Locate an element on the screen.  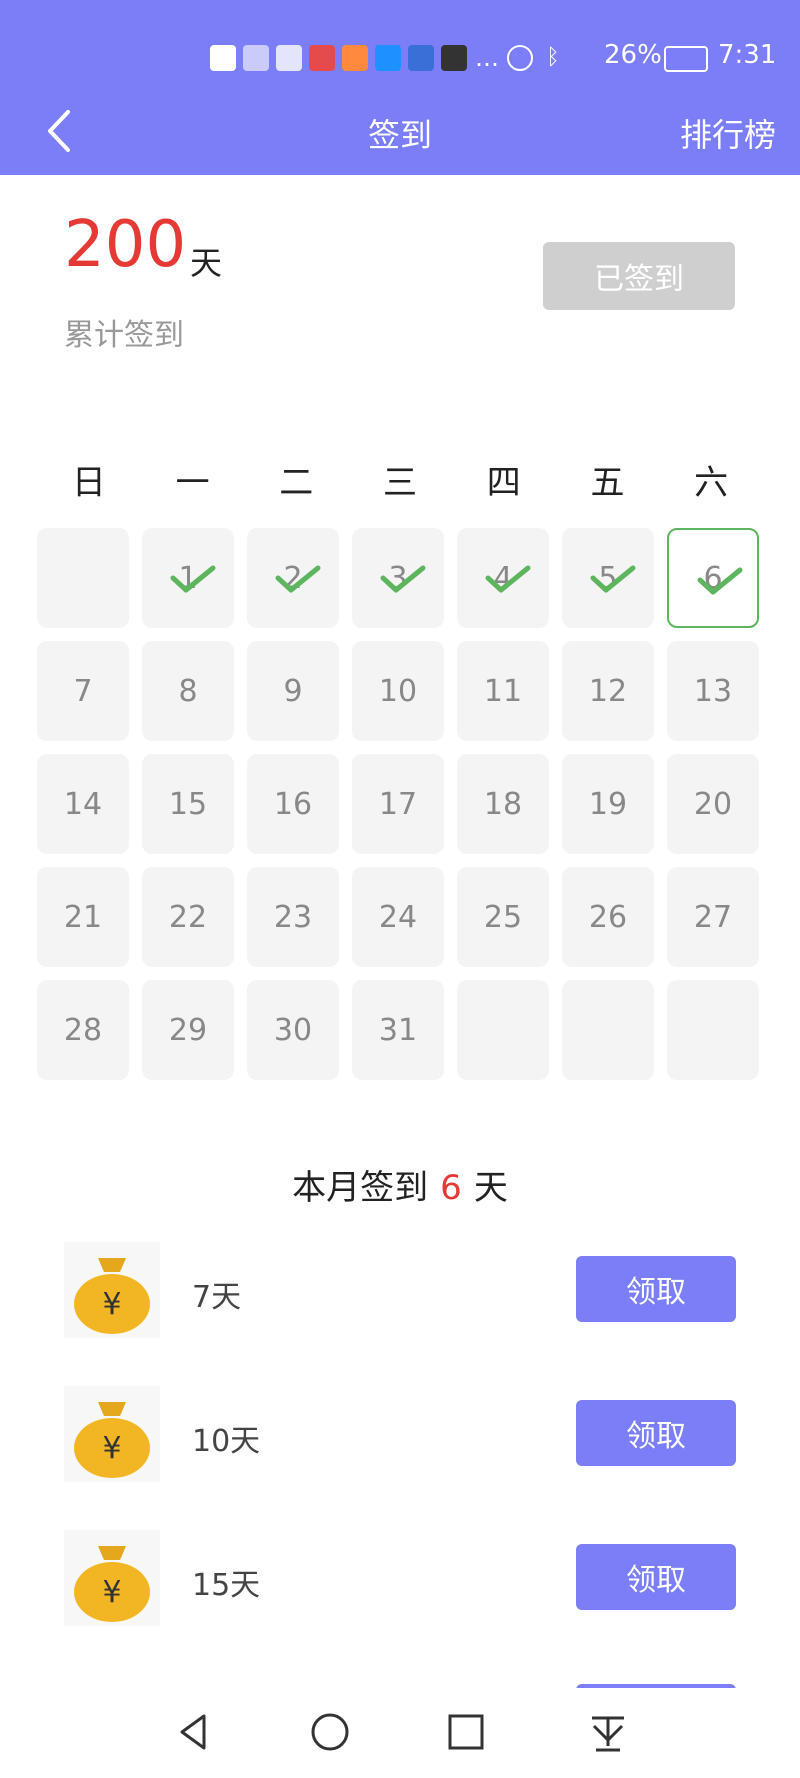
calendar-day: 30 is located at coordinates (293, 1030).